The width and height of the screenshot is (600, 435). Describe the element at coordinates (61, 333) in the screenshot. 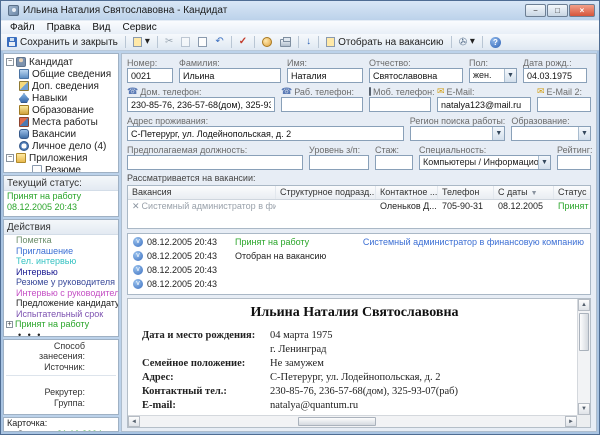

I see `more-actions: • • •` at that location.